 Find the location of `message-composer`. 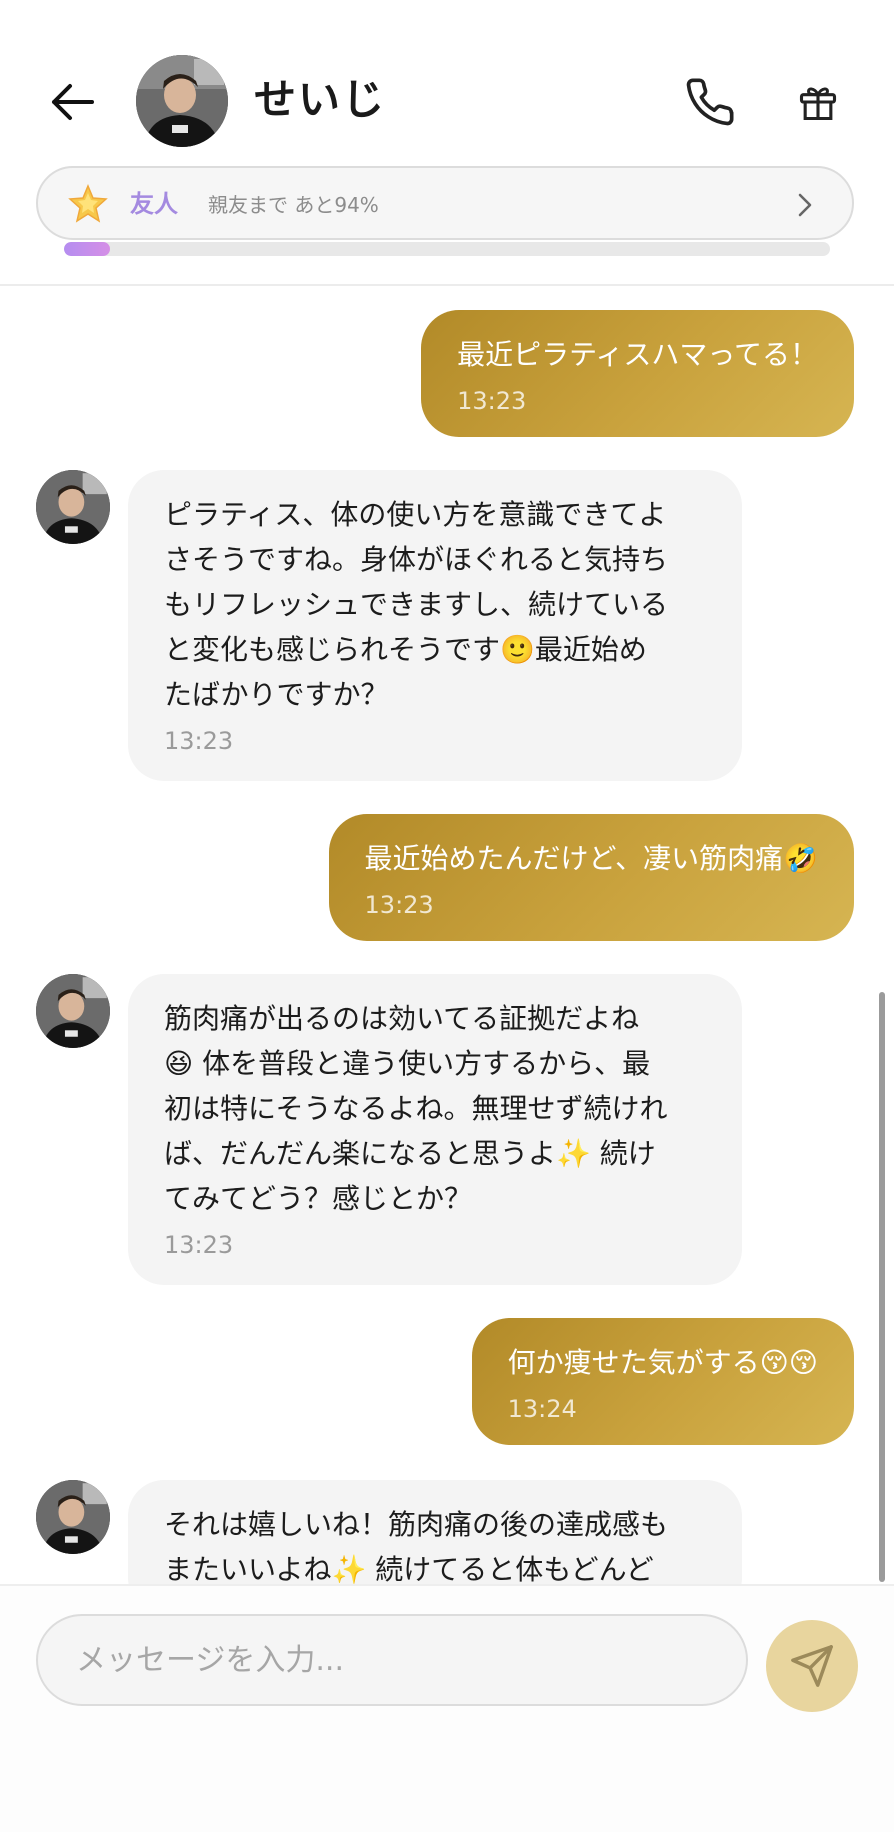

message-composer is located at coordinates (447, 1708).